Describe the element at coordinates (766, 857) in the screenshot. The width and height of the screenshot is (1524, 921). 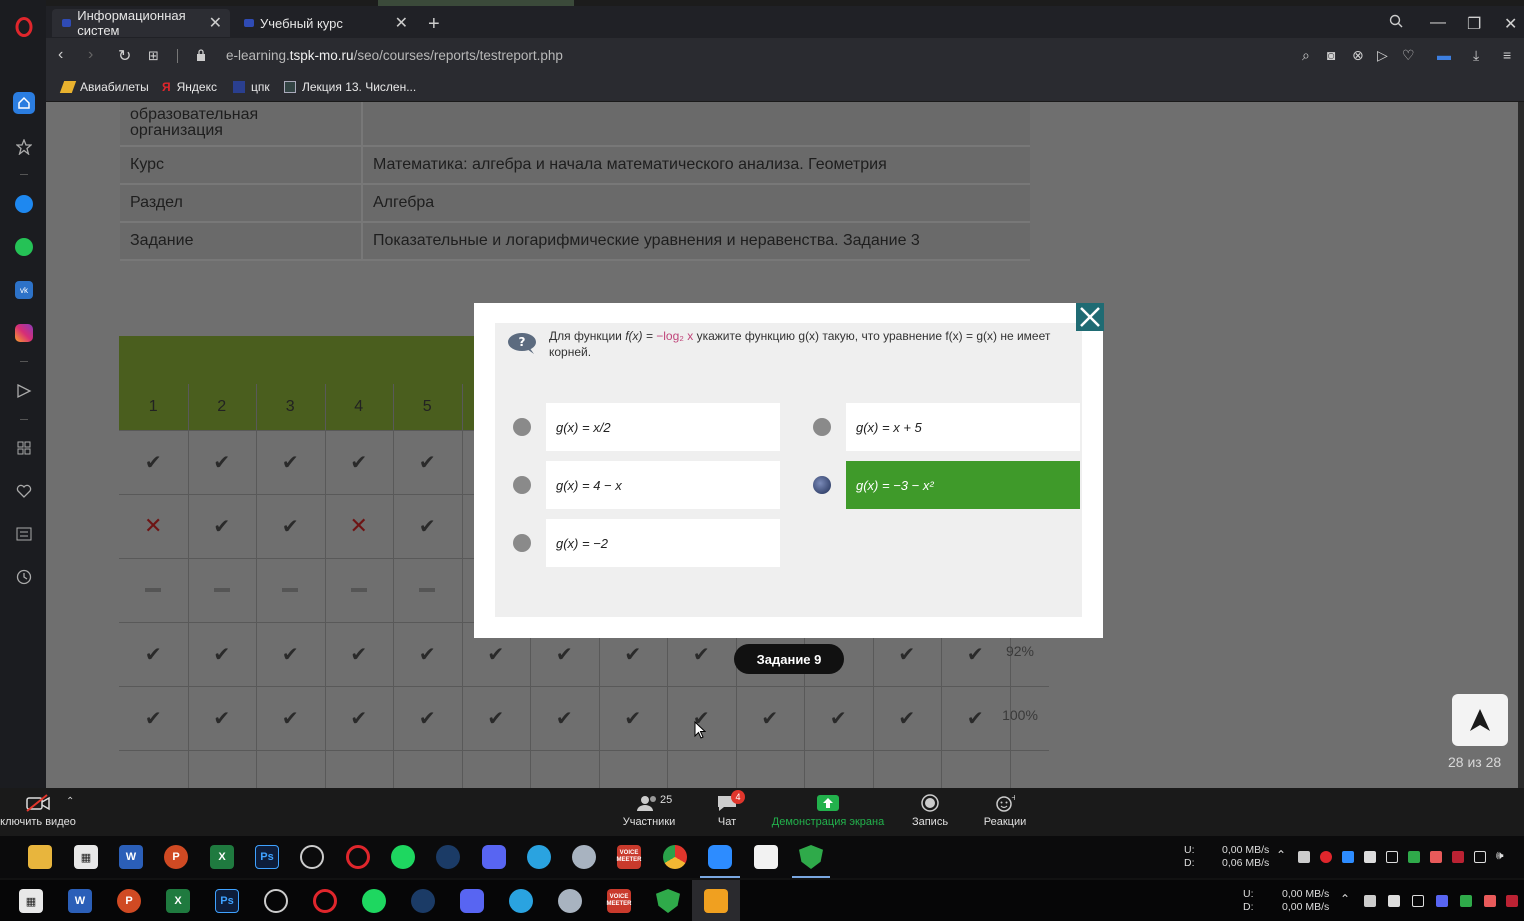
I see `presentation-icon` at that location.